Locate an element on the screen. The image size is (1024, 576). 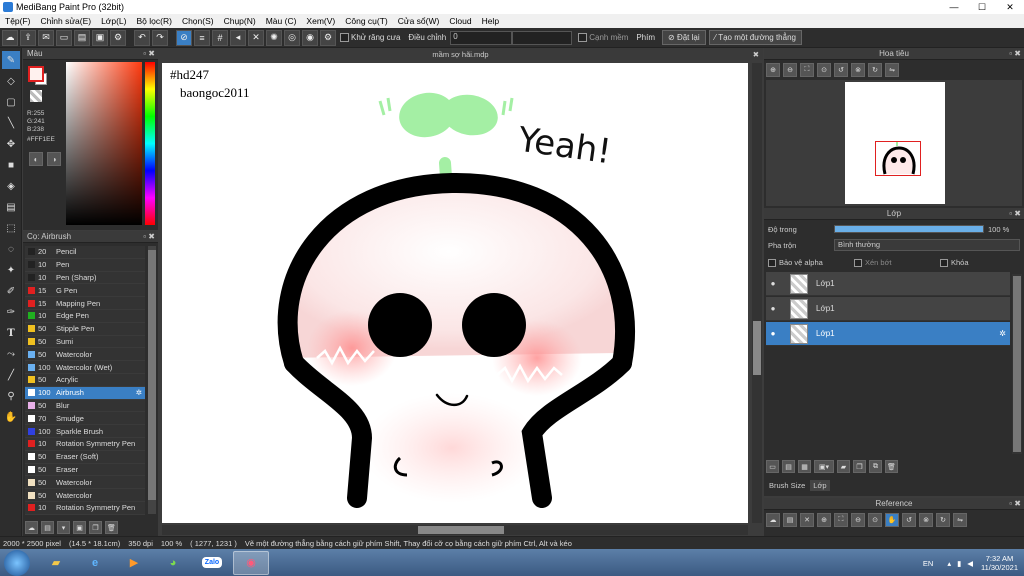
menu-color: Màu (C) is located at coordinates (281, 21).